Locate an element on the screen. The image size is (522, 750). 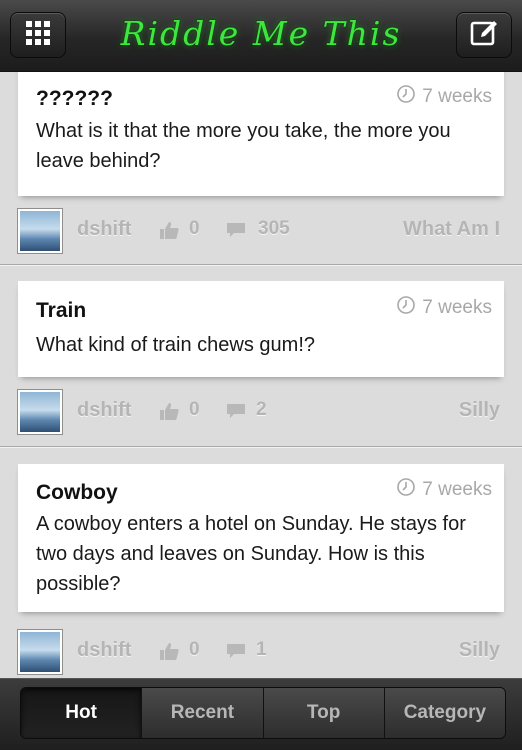
tab-top: Top is located at coordinates (323, 713).